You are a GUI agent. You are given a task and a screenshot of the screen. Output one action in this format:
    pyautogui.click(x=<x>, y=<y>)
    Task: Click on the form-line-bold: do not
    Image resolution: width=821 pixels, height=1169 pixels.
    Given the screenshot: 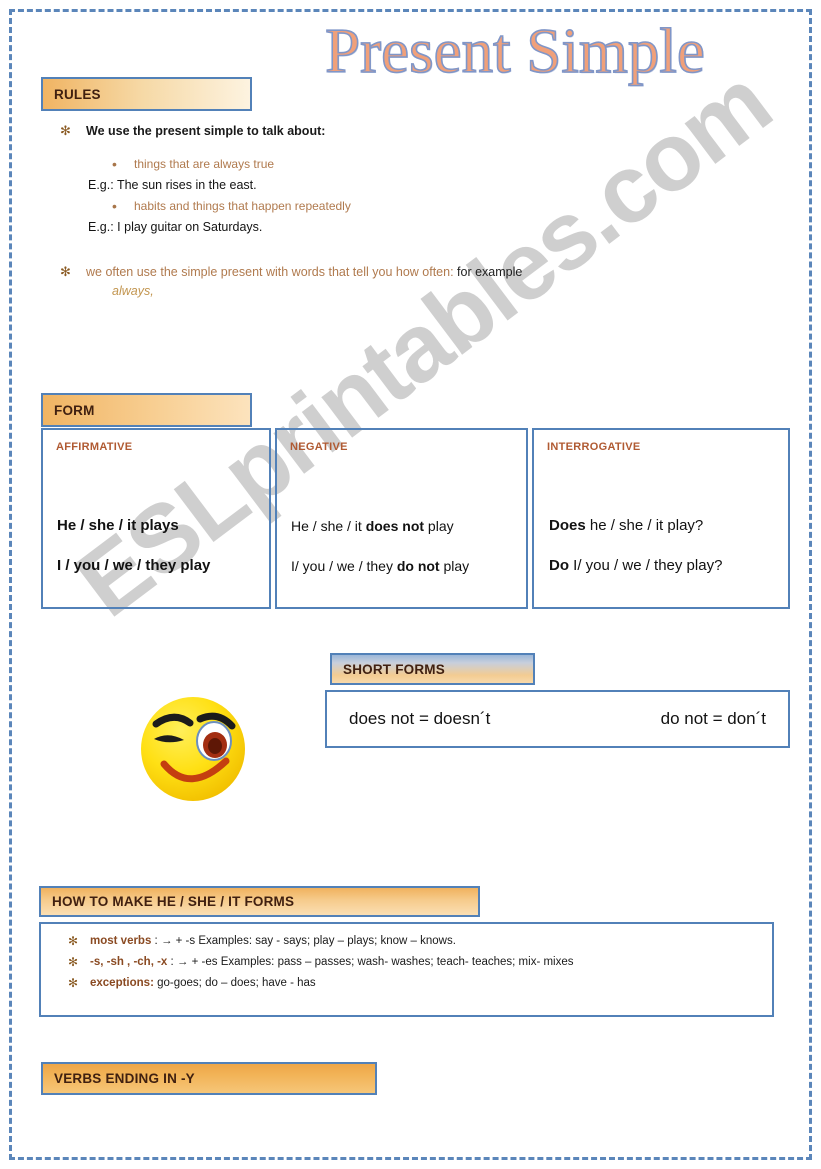 What is the action you would take?
    pyautogui.click(x=418, y=566)
    